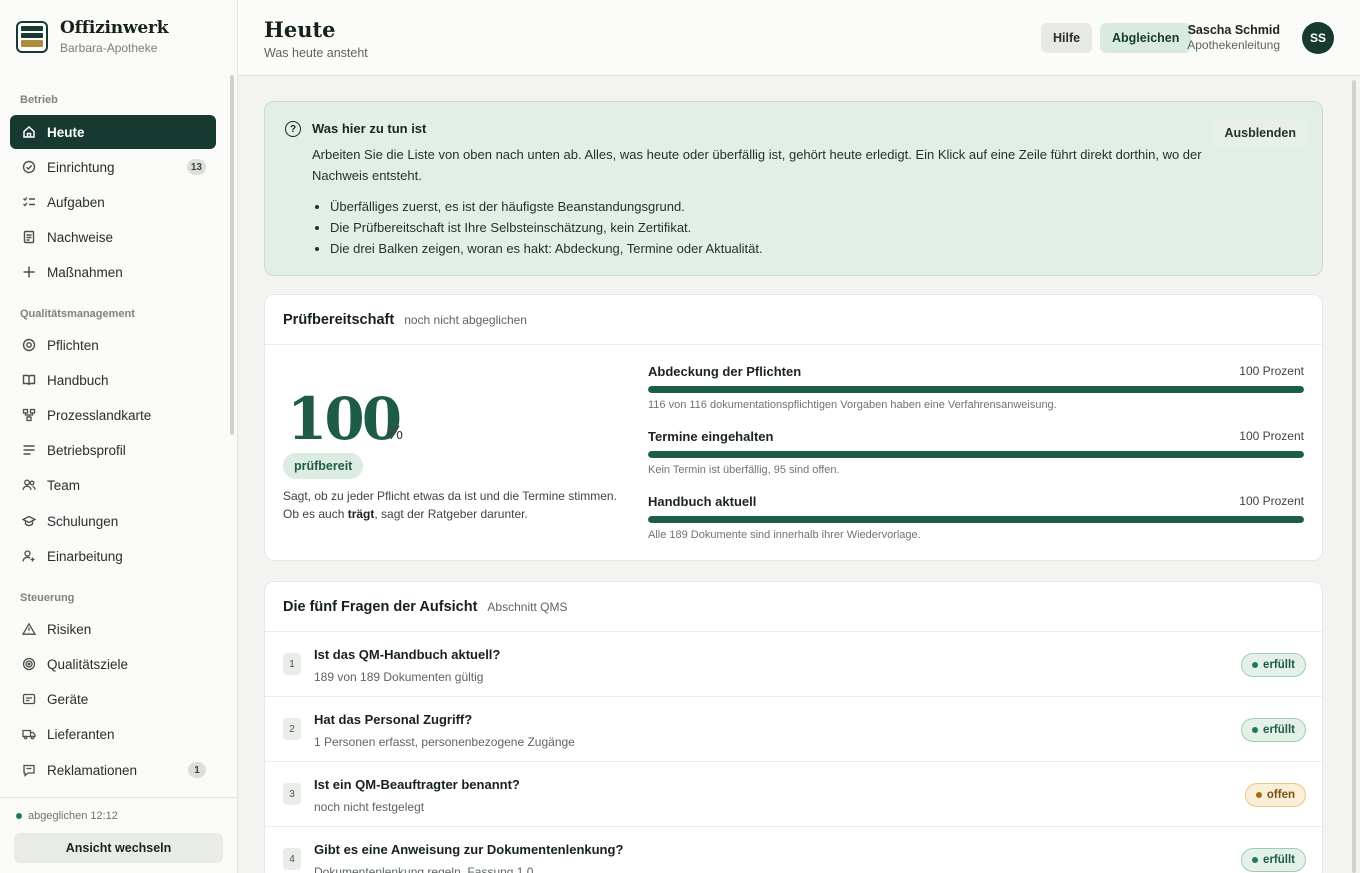 Image resolution: width=1360 pixels, height=873 pixels. I want to click on user-add-icon, so click(29, 556).